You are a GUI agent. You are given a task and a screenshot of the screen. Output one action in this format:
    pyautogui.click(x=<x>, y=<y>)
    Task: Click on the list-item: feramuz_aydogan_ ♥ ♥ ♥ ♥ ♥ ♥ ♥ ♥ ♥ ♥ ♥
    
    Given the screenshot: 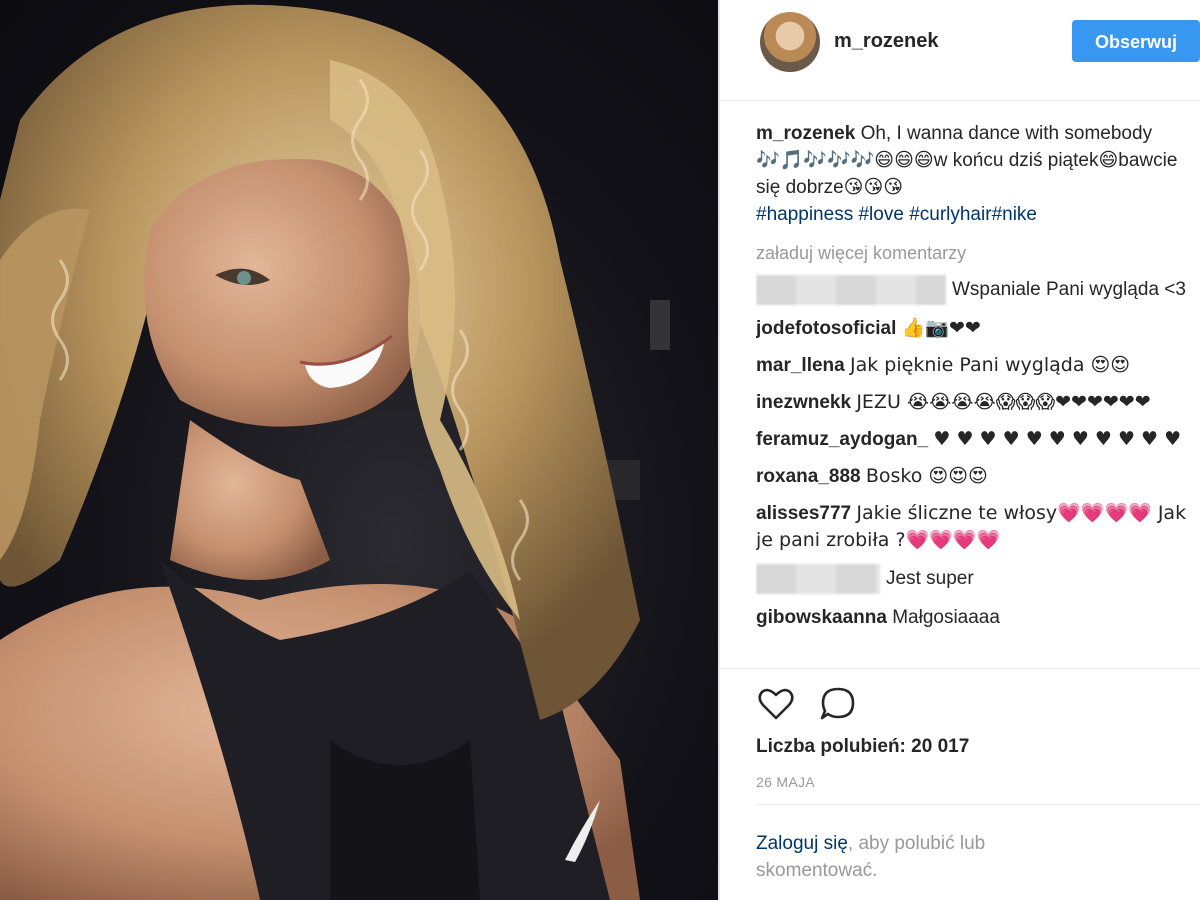 What is the action you would take?
    pyautogui.click(x=976, y=439)
    